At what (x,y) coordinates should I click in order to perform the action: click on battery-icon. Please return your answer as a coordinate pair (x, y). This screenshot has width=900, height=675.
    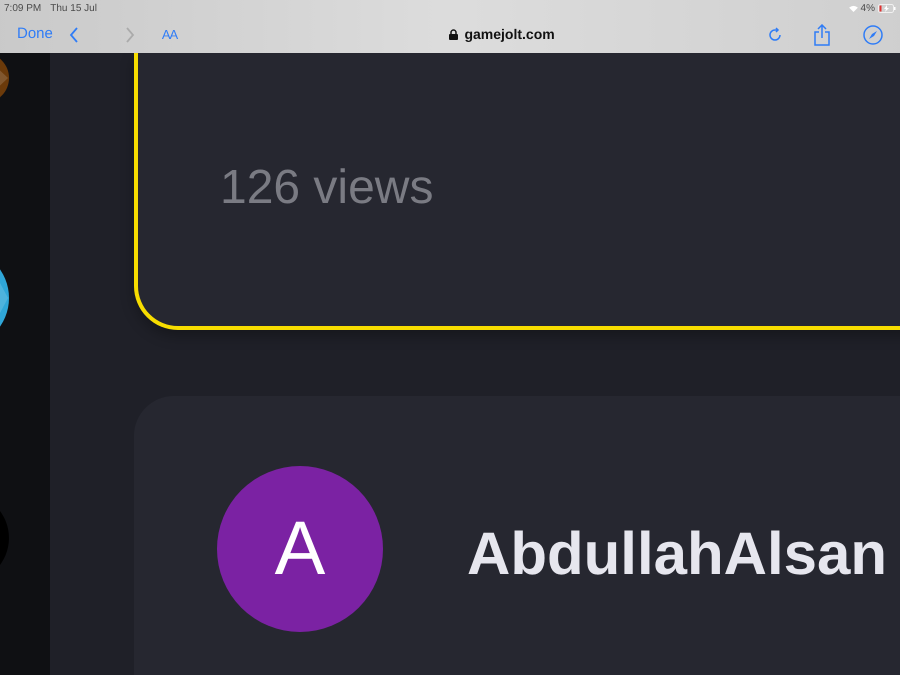
    Looking at the image, I should click on (887, 8).